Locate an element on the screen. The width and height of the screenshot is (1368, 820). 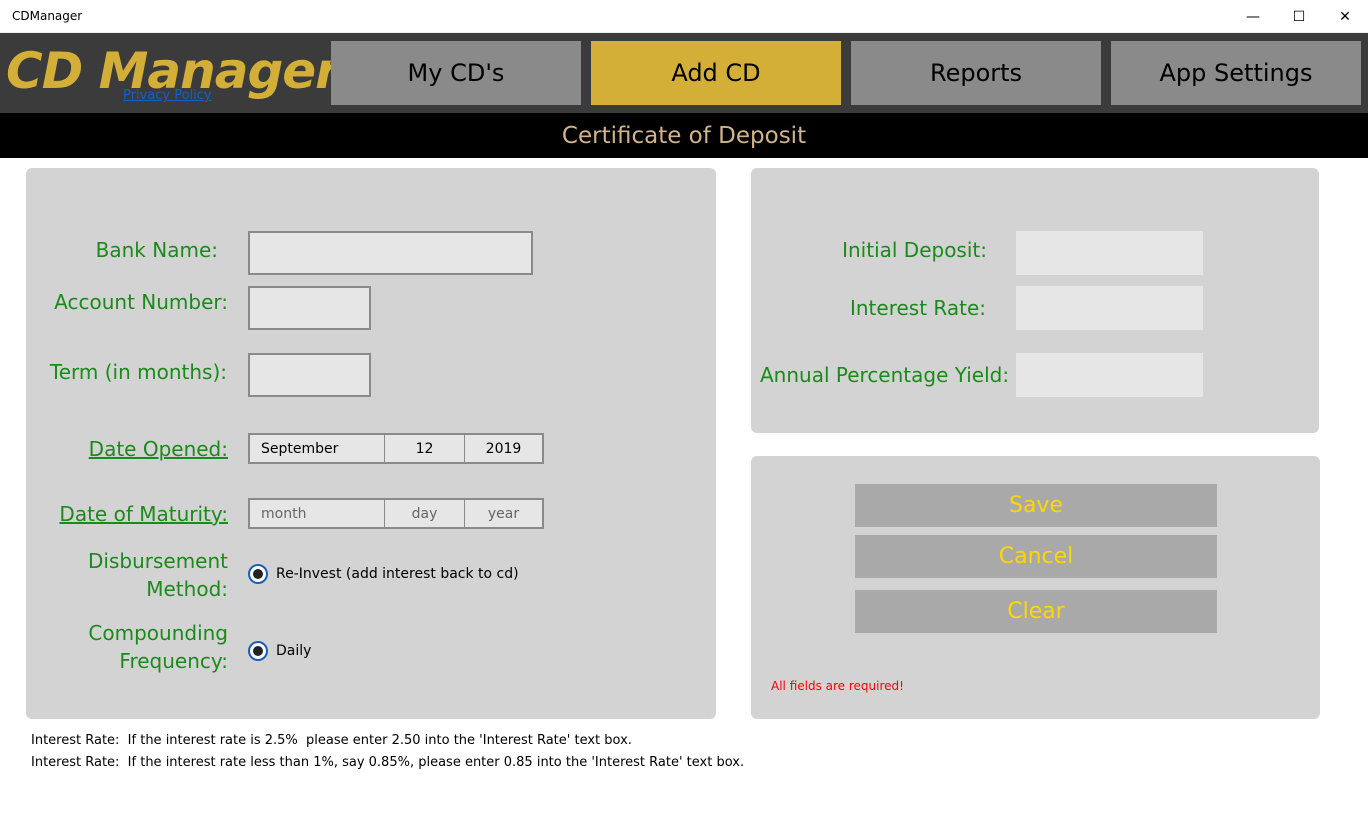
date-of-maturity-picker: month day year is located at coordinates (396, 513).